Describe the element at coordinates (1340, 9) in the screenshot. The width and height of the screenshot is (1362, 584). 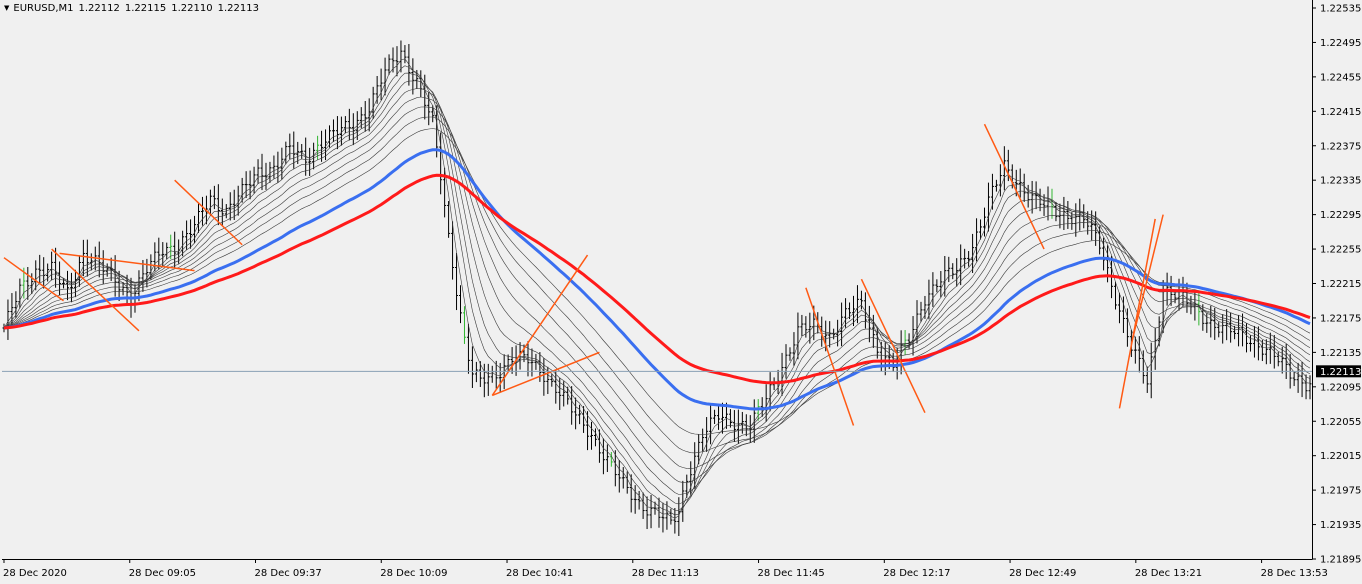
I see `y-tick-label: 1.22535` at that location.